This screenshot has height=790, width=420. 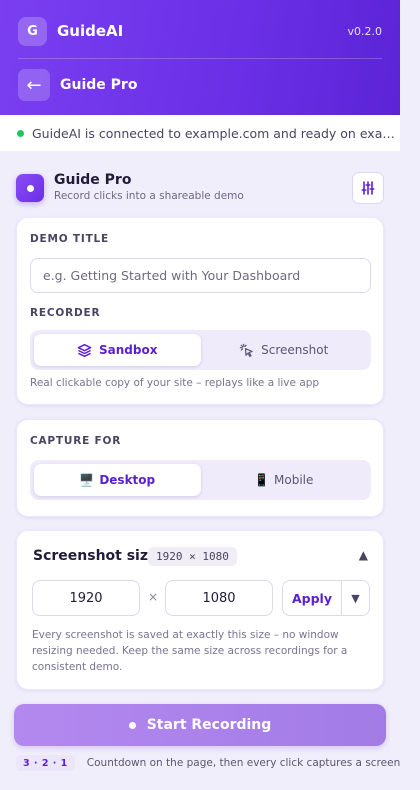 I want to click on chevron-down-icon: ▼, so click(x=355, y=598).